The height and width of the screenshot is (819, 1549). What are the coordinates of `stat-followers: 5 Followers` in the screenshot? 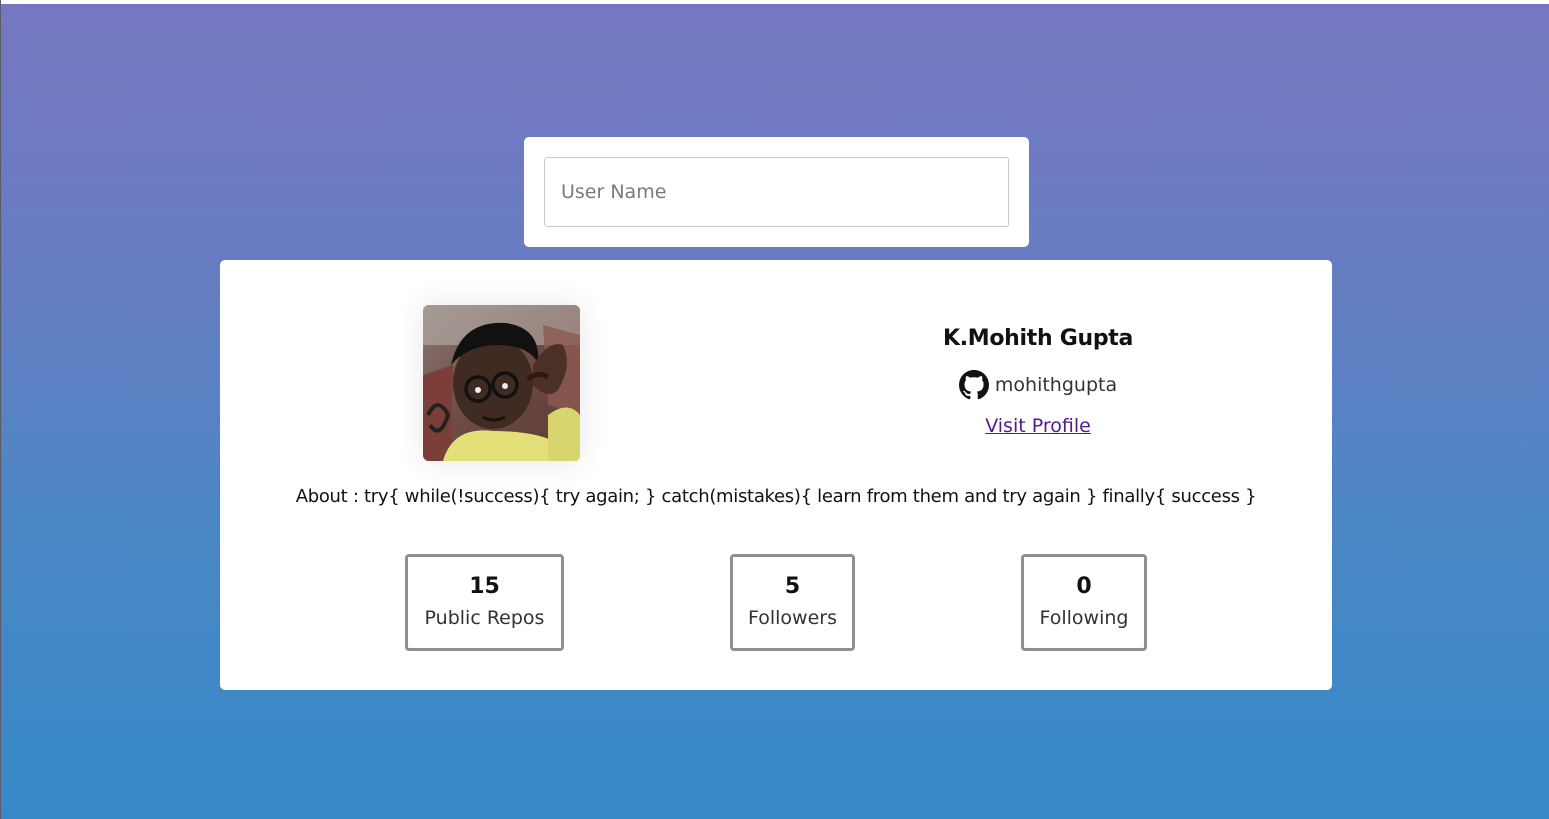 It's located at (792, 602).